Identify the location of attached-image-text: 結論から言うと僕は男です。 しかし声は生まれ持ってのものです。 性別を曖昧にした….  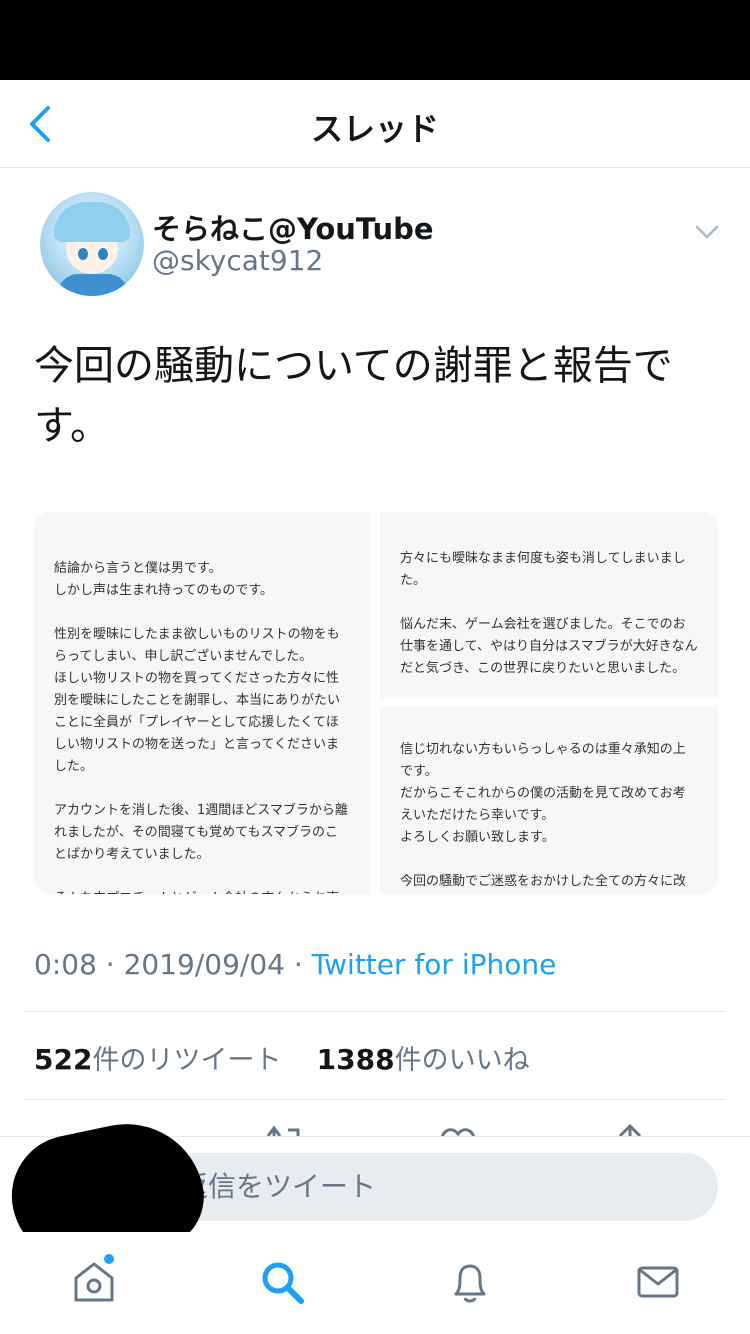
(201, 727).